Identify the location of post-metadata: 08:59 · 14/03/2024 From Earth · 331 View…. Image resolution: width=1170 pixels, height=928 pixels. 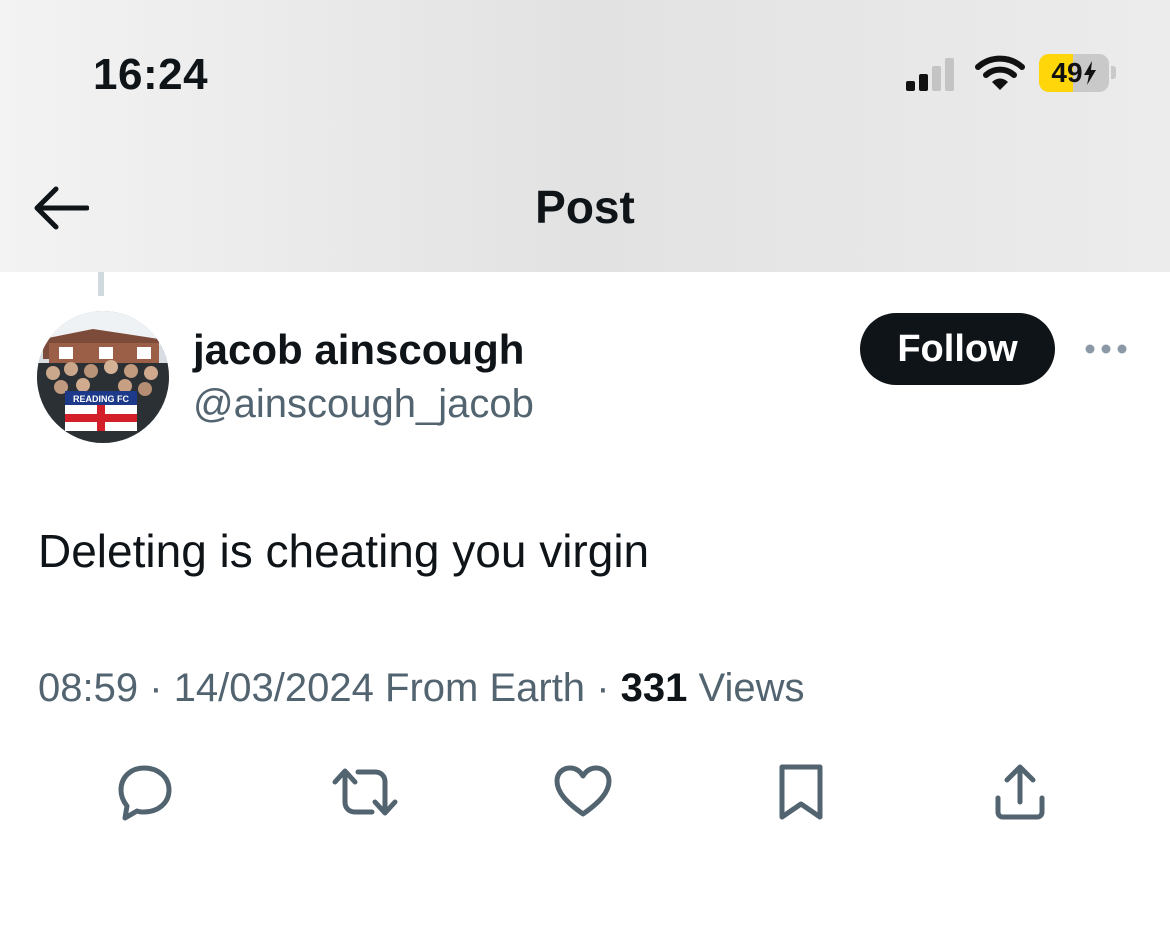
(421, 688).